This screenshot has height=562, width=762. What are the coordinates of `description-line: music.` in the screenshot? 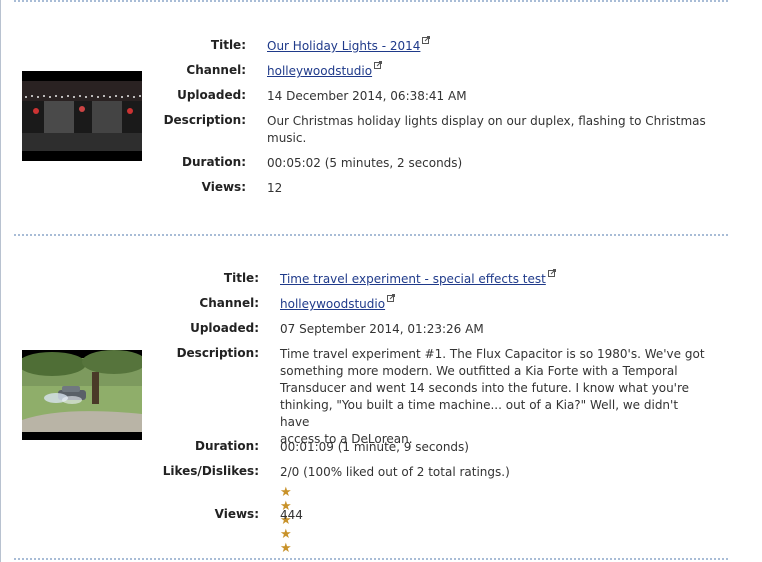 It's located at (287, 138).